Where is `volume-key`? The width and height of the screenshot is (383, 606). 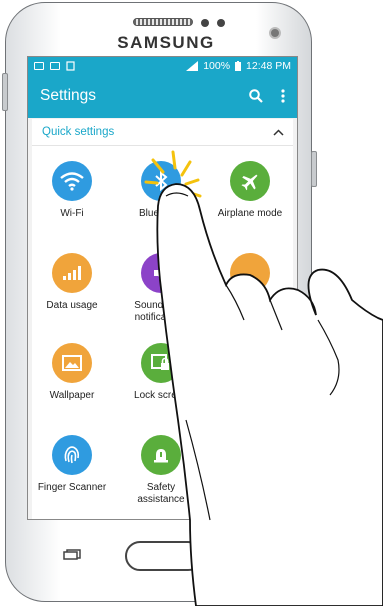 volume-key is located at coordinates (5, 92).